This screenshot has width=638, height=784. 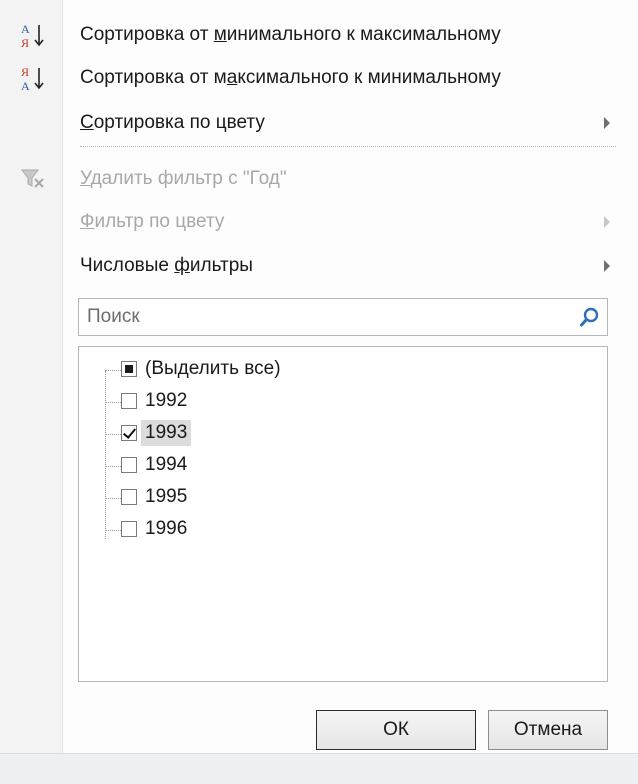 I want to click on sort-ascending-icon: А Я, so click(x=33, y=35).